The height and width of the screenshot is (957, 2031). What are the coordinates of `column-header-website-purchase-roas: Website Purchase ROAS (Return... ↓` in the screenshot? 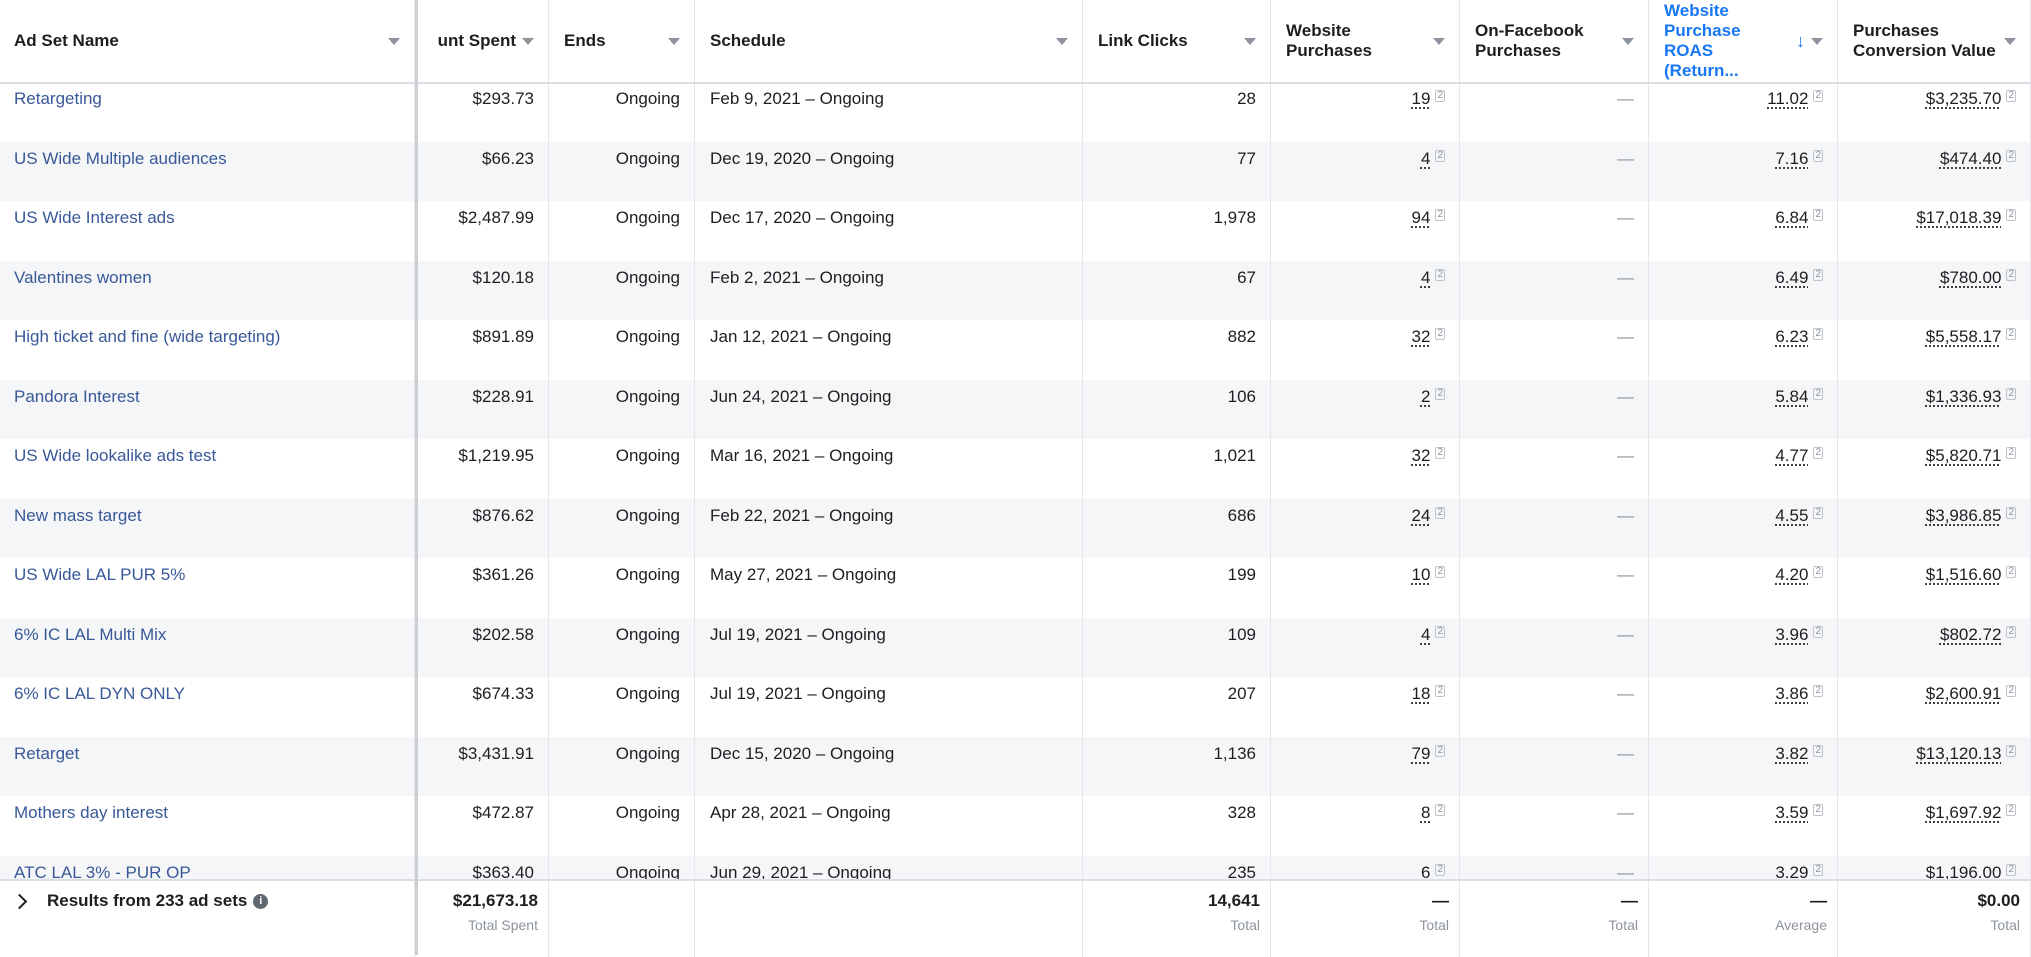 It's located at (1744, 41).